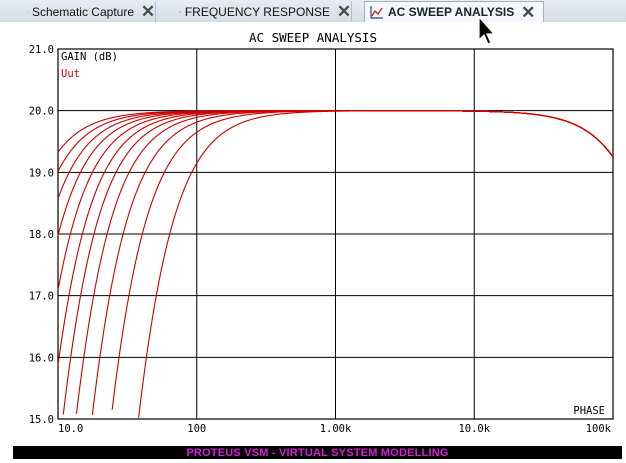  What do you see at coordinates (70, 74) in the screenshot?
I see `trace-label: Uut` at bounding box center [70, 74].